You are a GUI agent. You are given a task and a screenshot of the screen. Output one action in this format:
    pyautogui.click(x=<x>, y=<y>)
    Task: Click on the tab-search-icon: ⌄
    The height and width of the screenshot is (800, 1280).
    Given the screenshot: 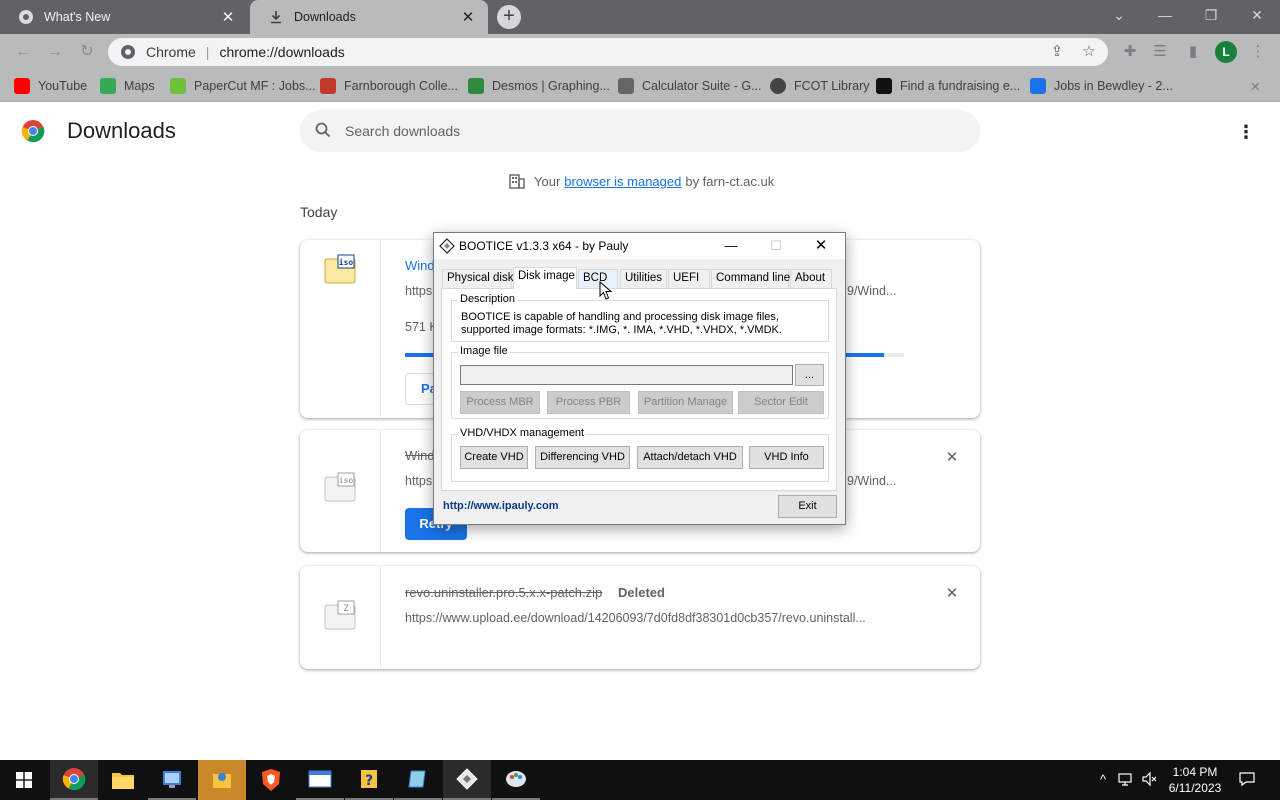 What is the action you would take?
    pyautogui.click(x=1119, y=15)
    